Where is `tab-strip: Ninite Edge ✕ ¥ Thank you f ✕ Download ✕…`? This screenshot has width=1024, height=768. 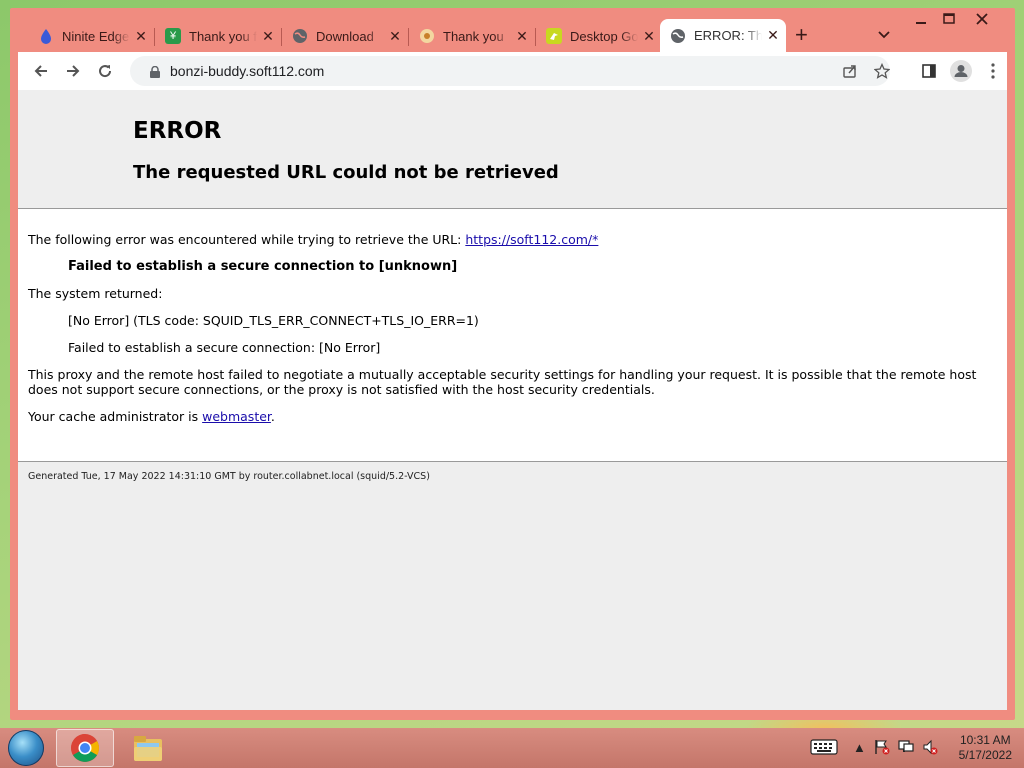 tab-strip: Ninite Edge ✕ ¥ Thank you f ✕ Download ✕… is located at coordinates (512, 30).